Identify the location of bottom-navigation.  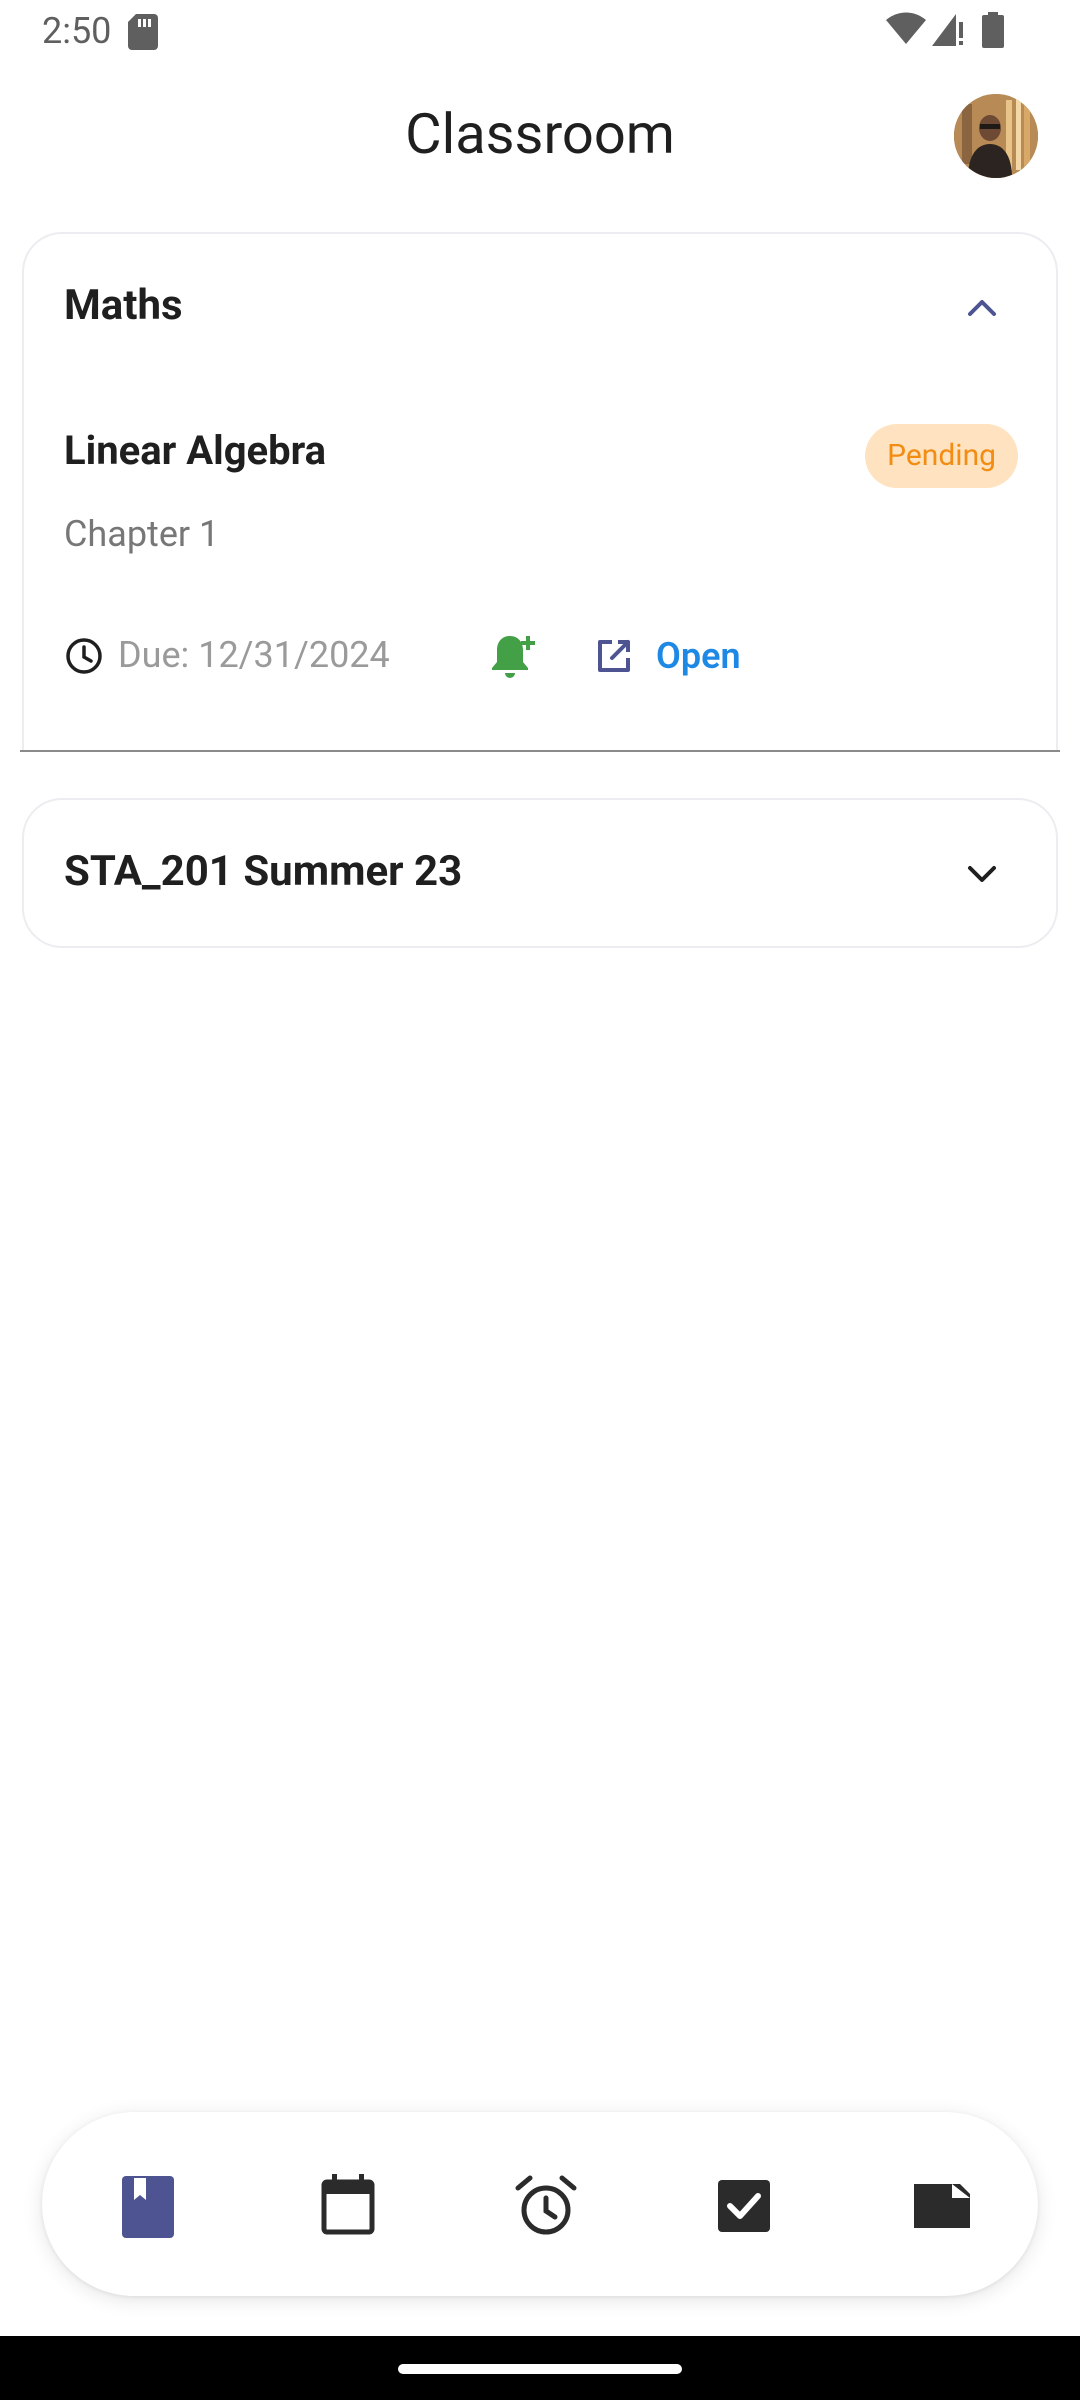
(540, 2204).